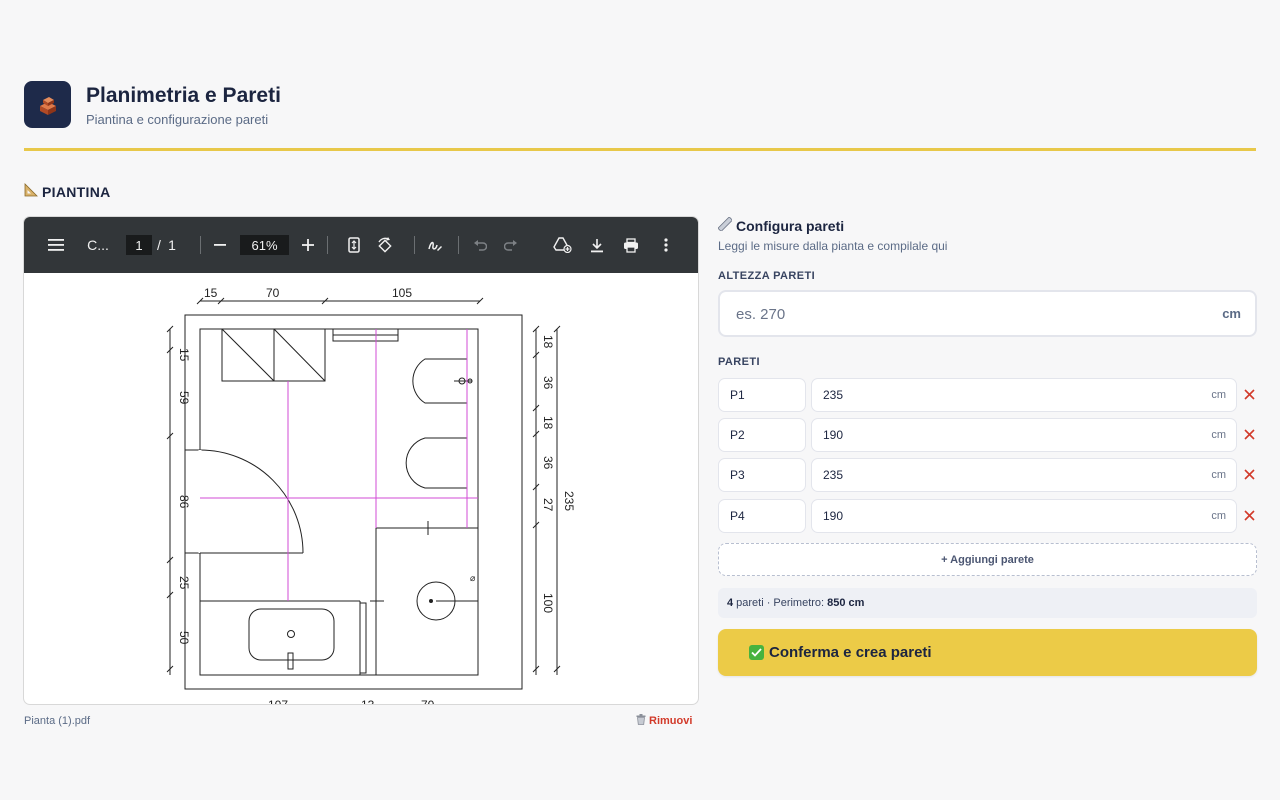 This screenshot has width=1280, height=800. What do you see at coordinates (402, 293) in the screenshot?
I see `dim-top-2: 105` at bounding box center [402, 293].